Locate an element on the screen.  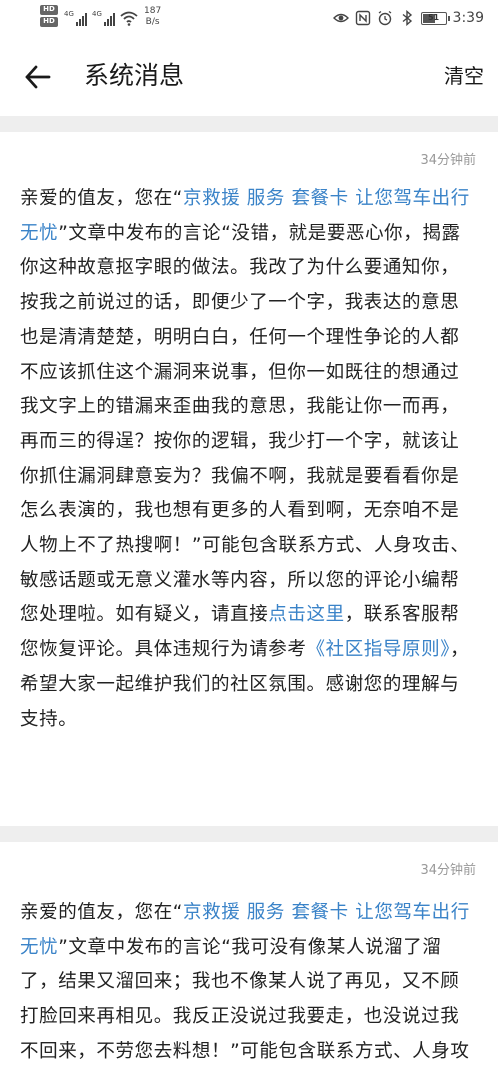
status-right: 51 3:39 is located at coordinates (408, 18).